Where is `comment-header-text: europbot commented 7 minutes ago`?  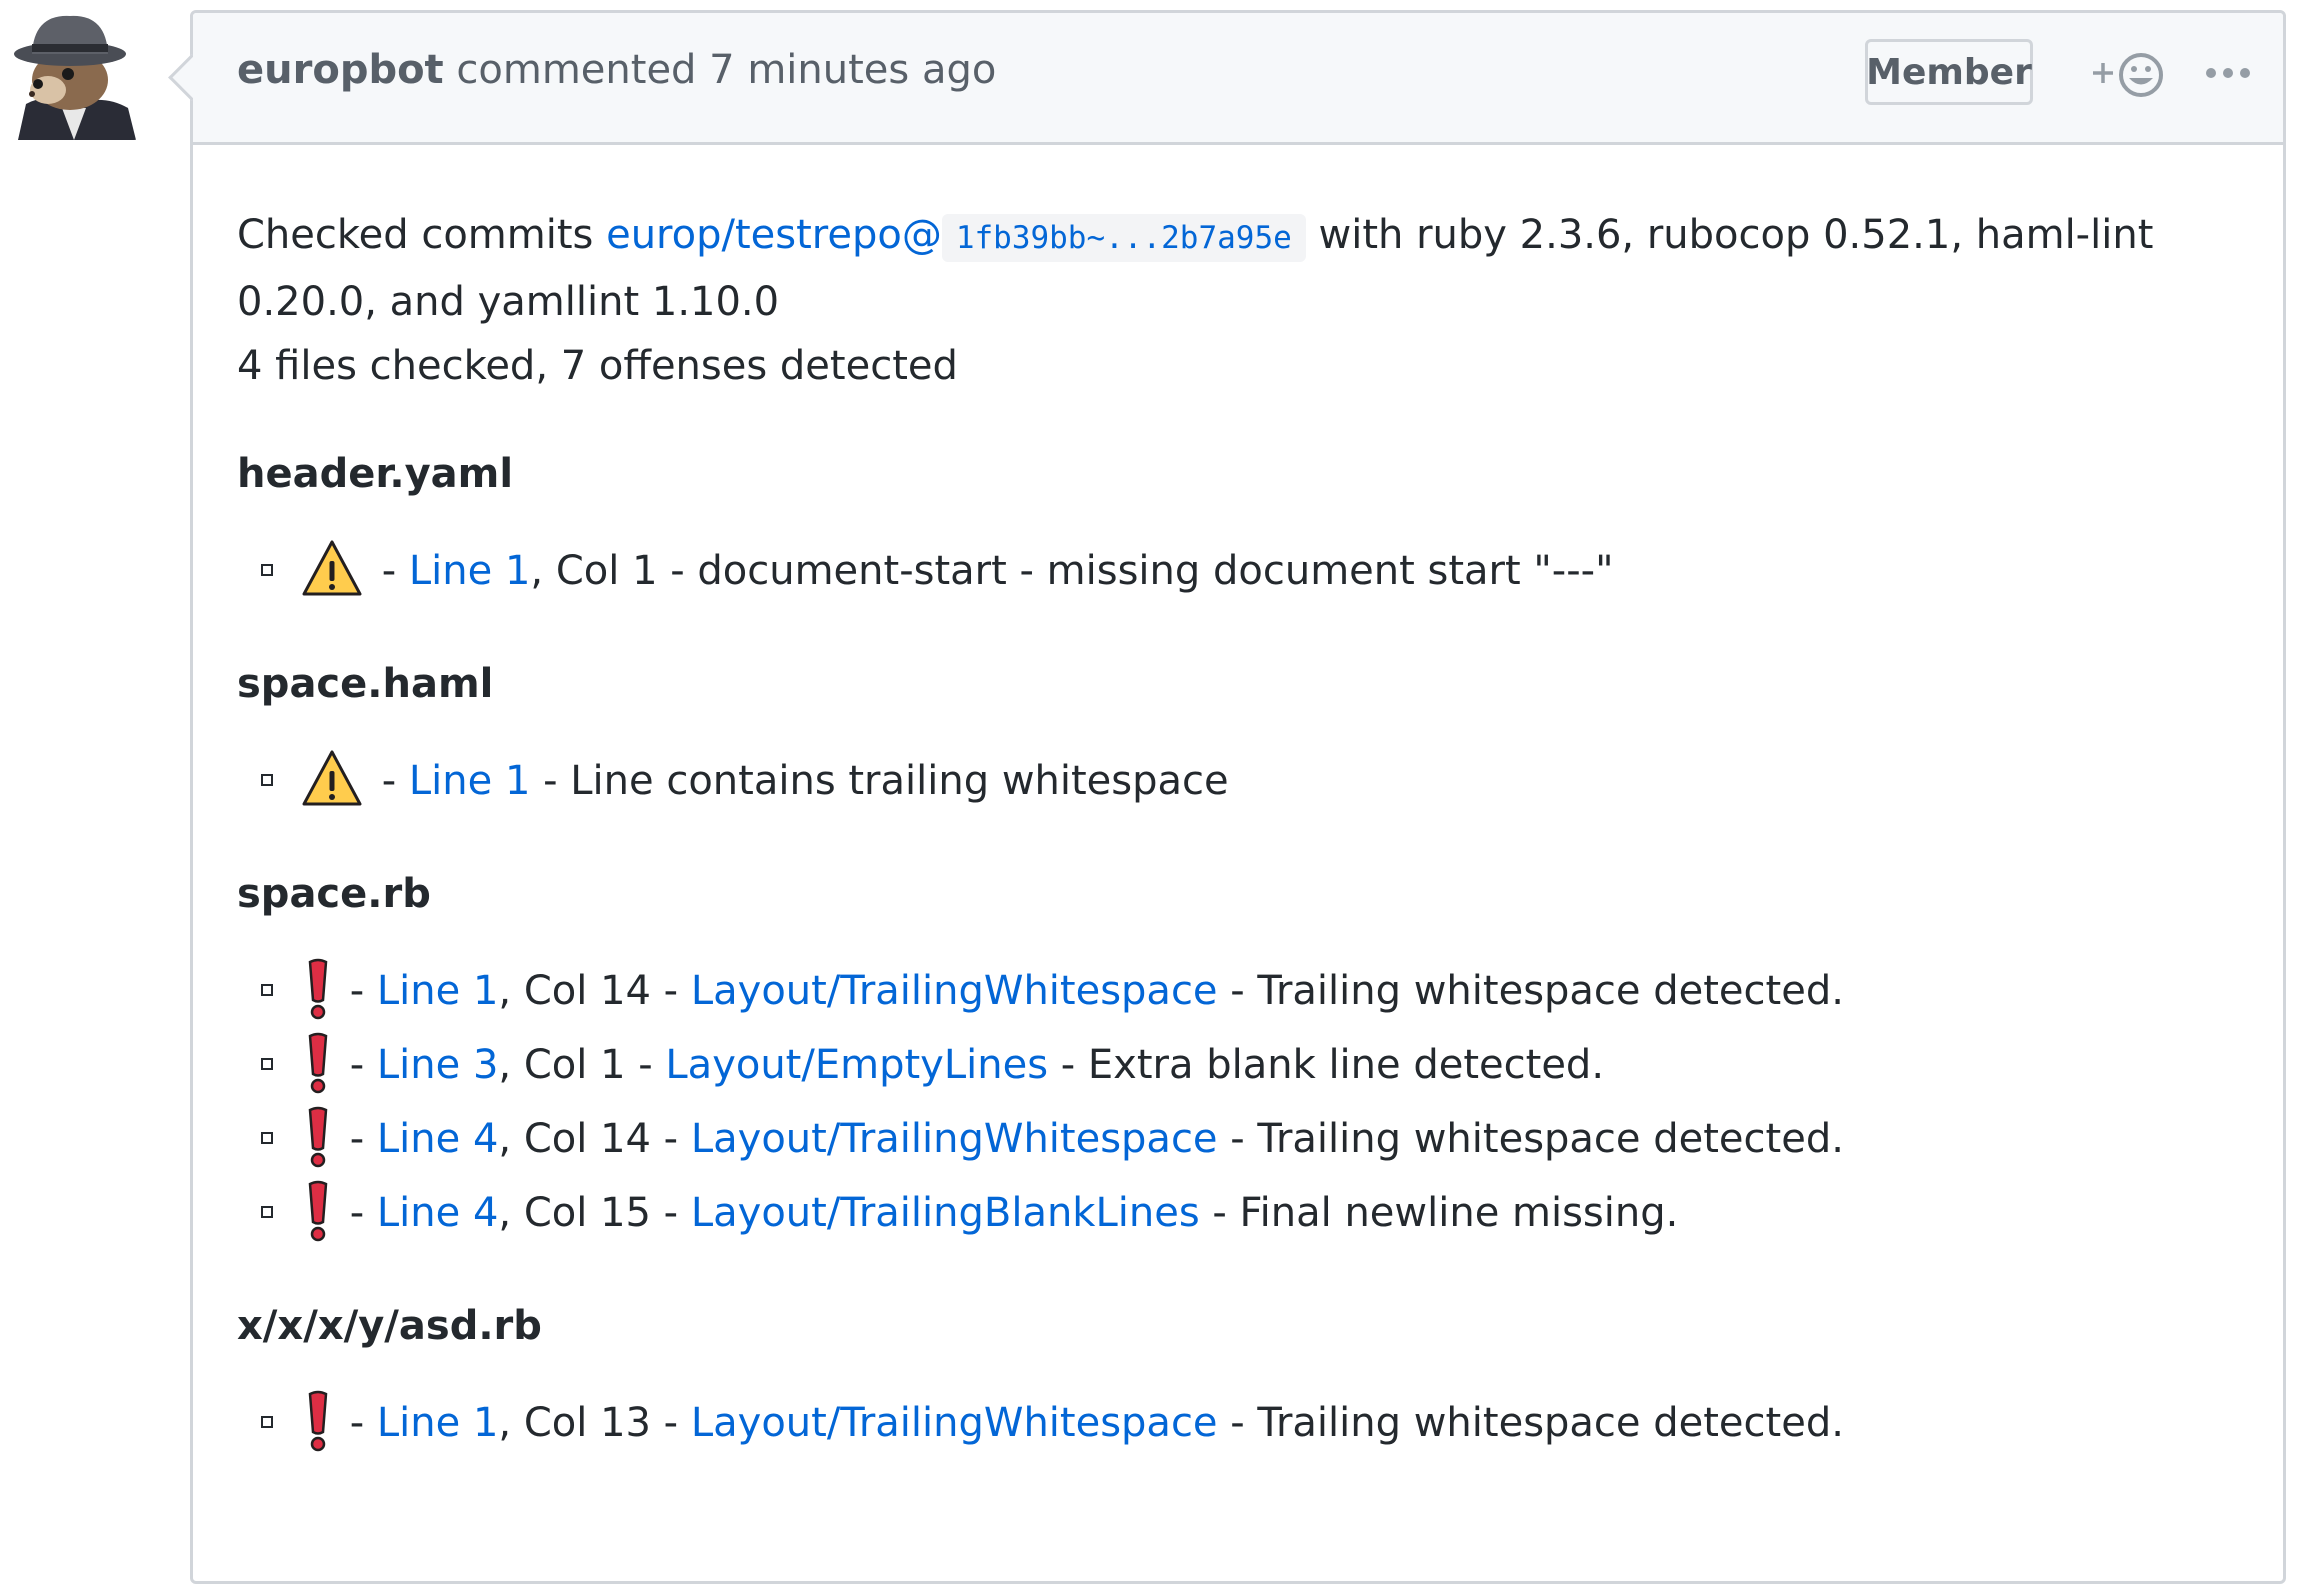
comment-header-text: europbot commented 7 minutes ago is located at coordinates (616, 70).